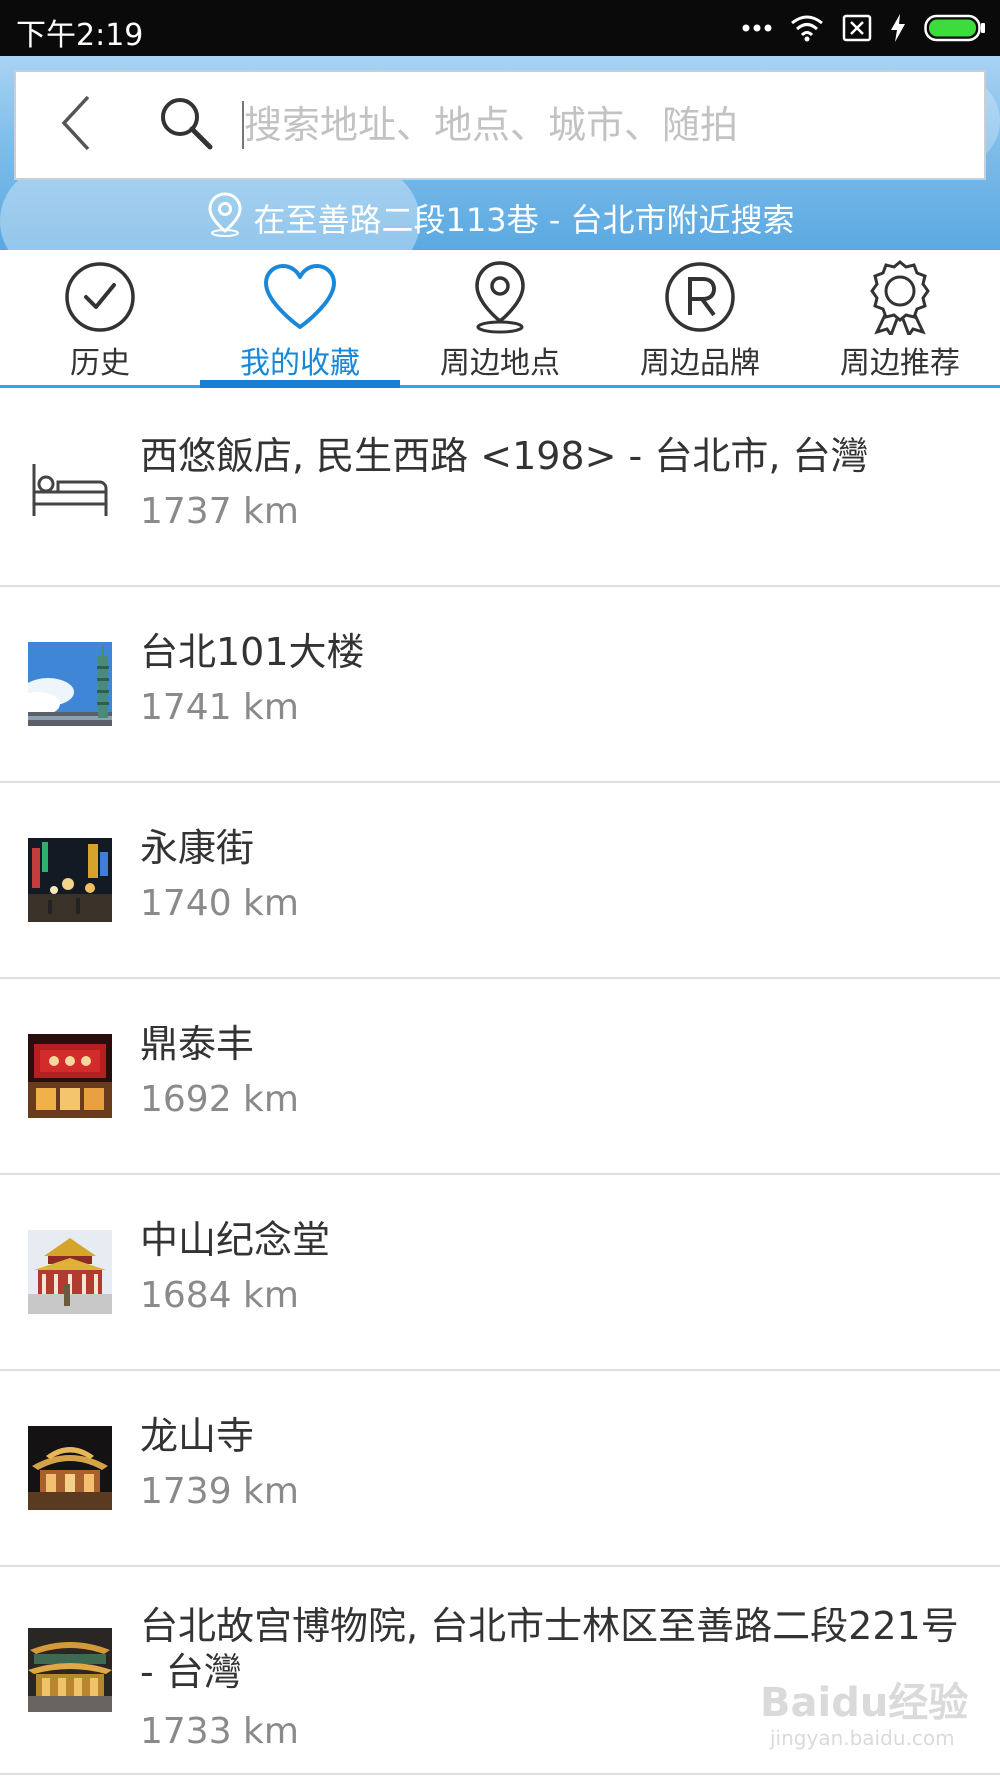  What do you see at coordinates (252, 652) in the screenshot?
I see `place-title: 台北101大楼` at bounding box center [252, 652].